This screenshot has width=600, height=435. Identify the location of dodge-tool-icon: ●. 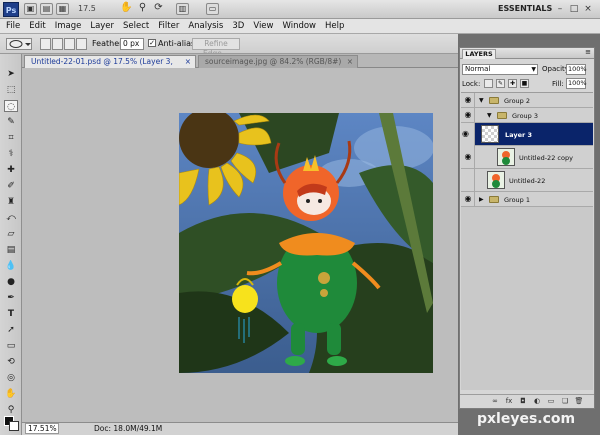
(11, 282).